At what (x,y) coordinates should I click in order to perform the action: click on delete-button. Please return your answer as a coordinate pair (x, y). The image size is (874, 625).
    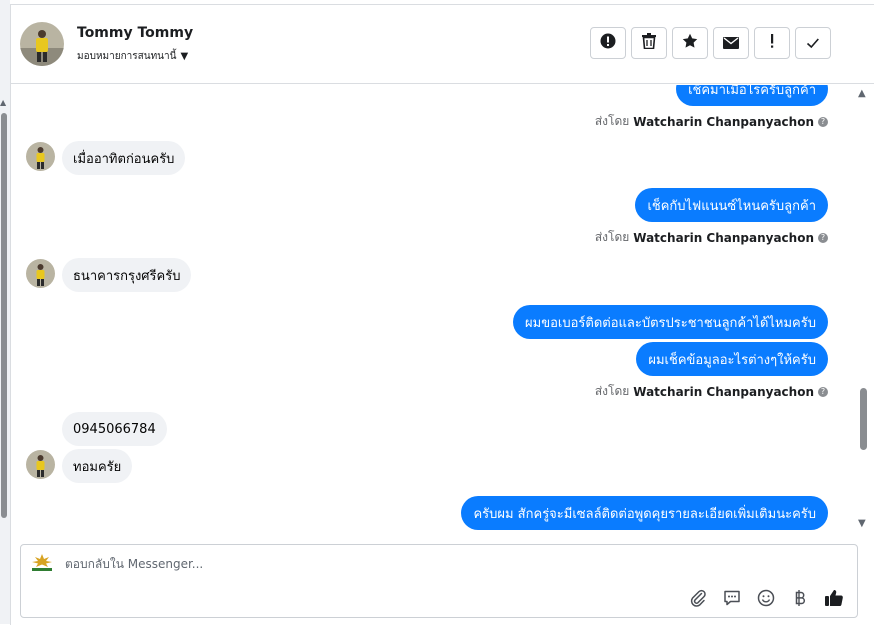
    Looking at the image, I should click on (649, 43).